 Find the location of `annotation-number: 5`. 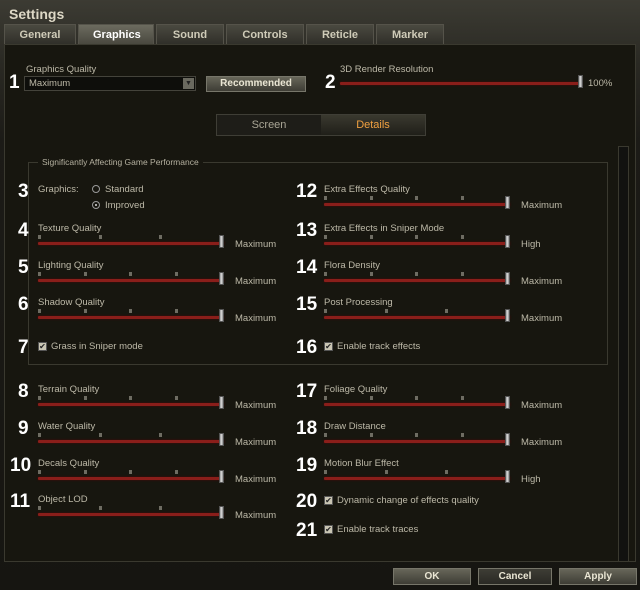

annotation-number: 5 is located at coordinates (23, 267).